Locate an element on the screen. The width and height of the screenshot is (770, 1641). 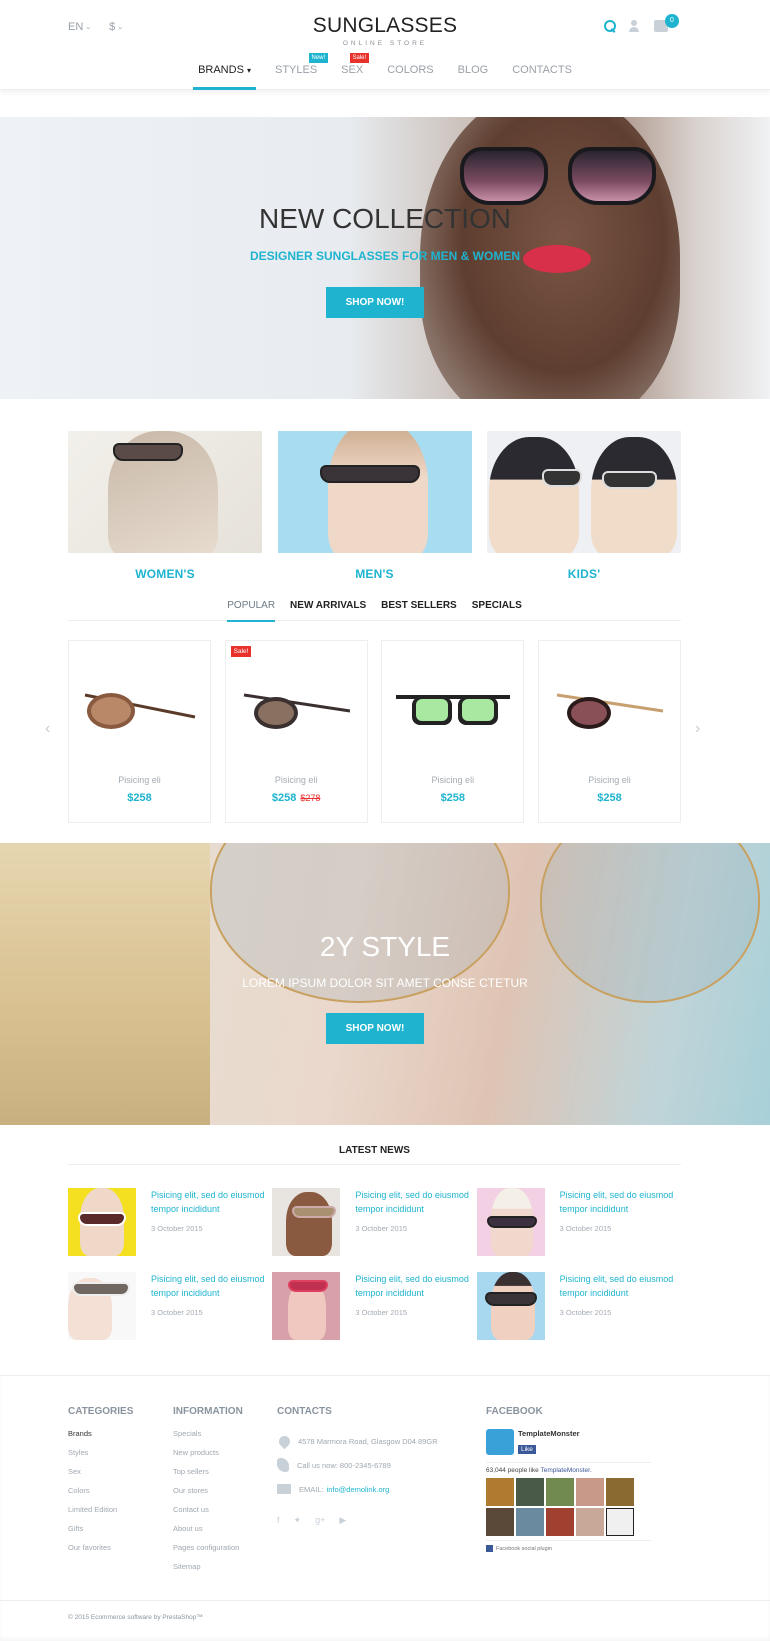
nav-item-sex: Sale! SEX is located at coordinates (352, 71).